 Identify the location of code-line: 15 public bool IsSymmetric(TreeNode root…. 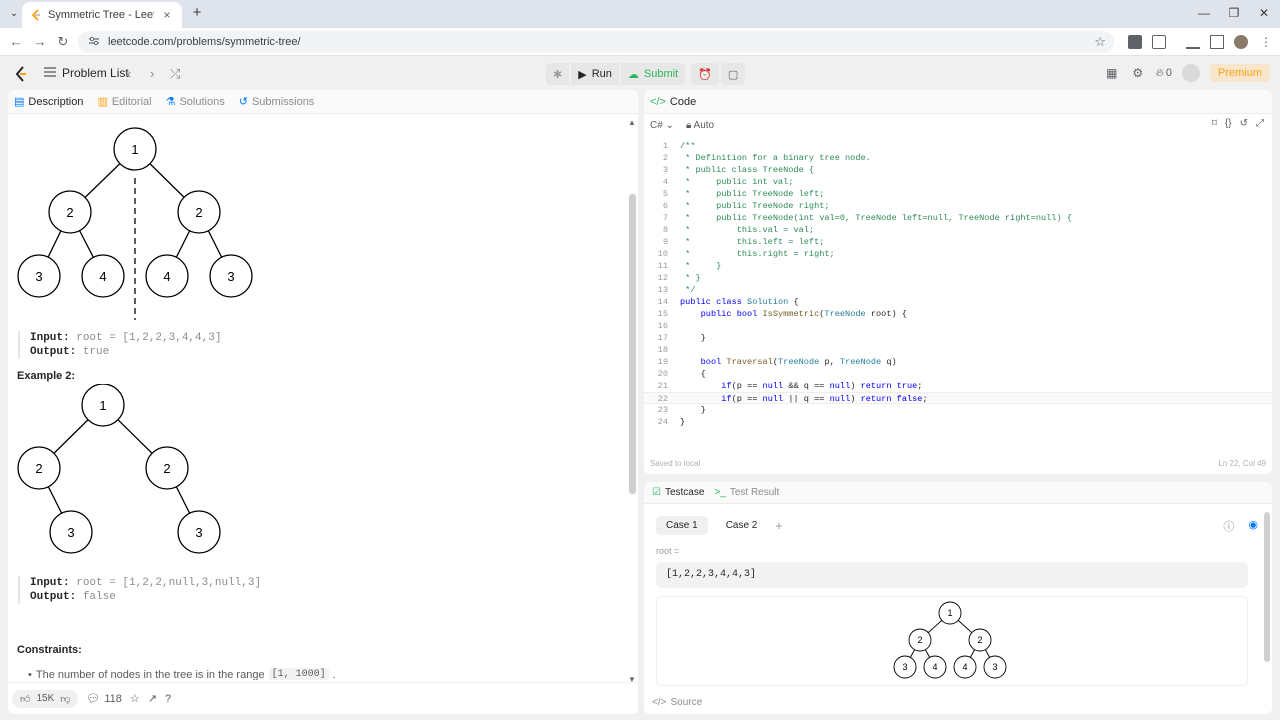
(958, 314).